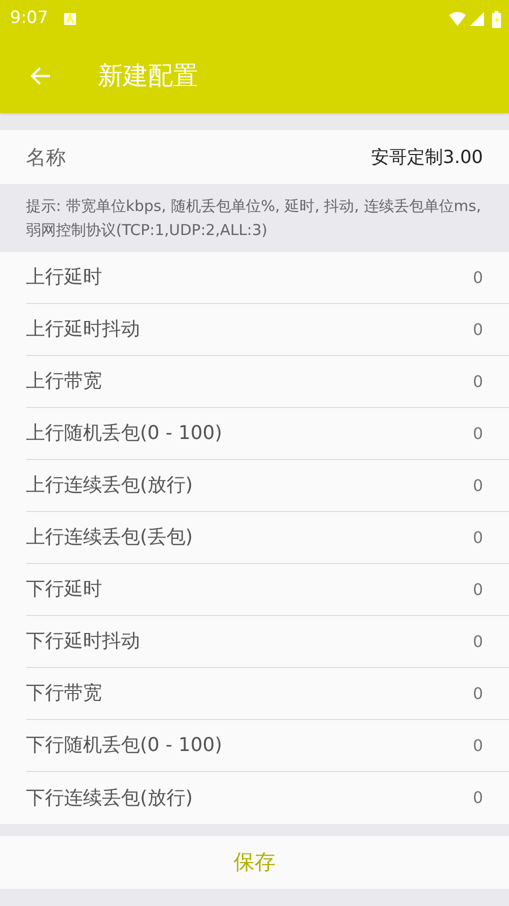  I want to click on setting-row: 下行连续丢包(放行) 0, so click(267, 798).